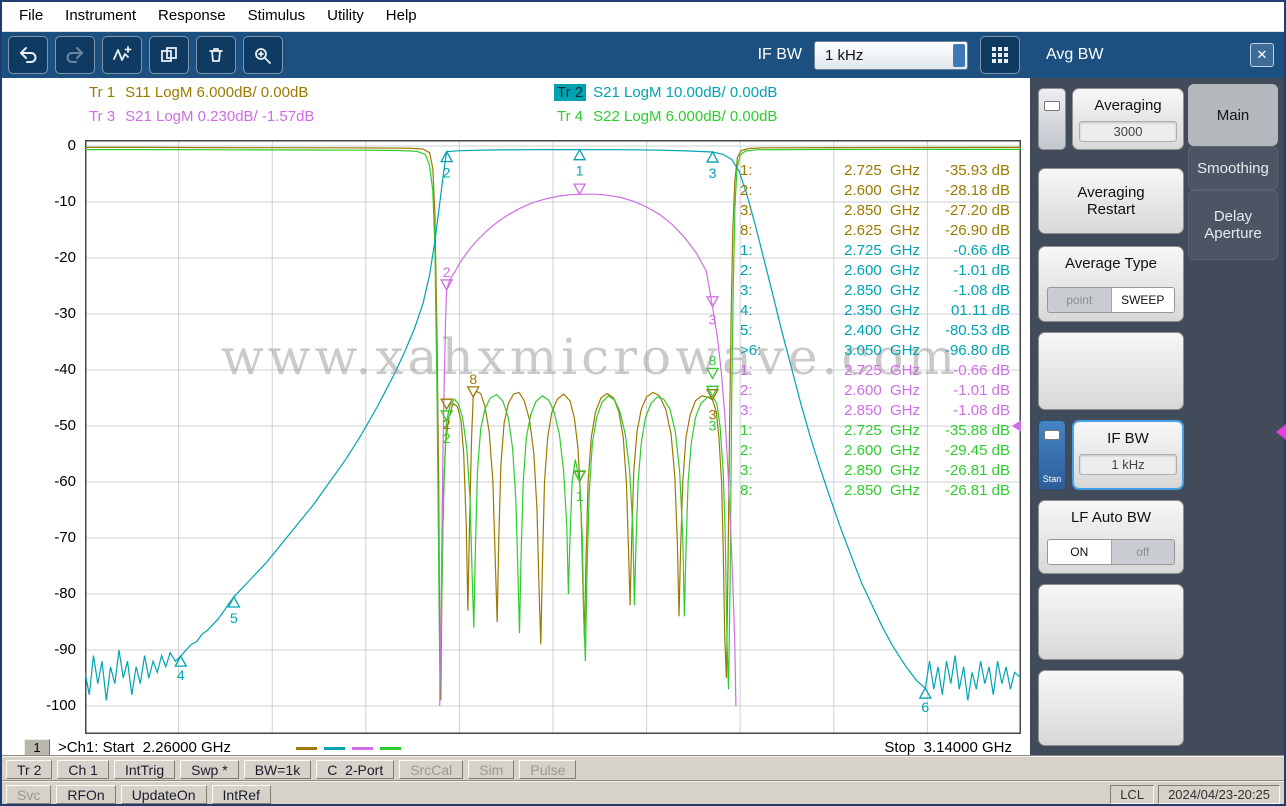 This screenshot has width=1286, height=806. What do you see at coordinates (1281, 432) in the screenshot?
I see `panel-pointer-icon` at bounding box center [1281, 432].